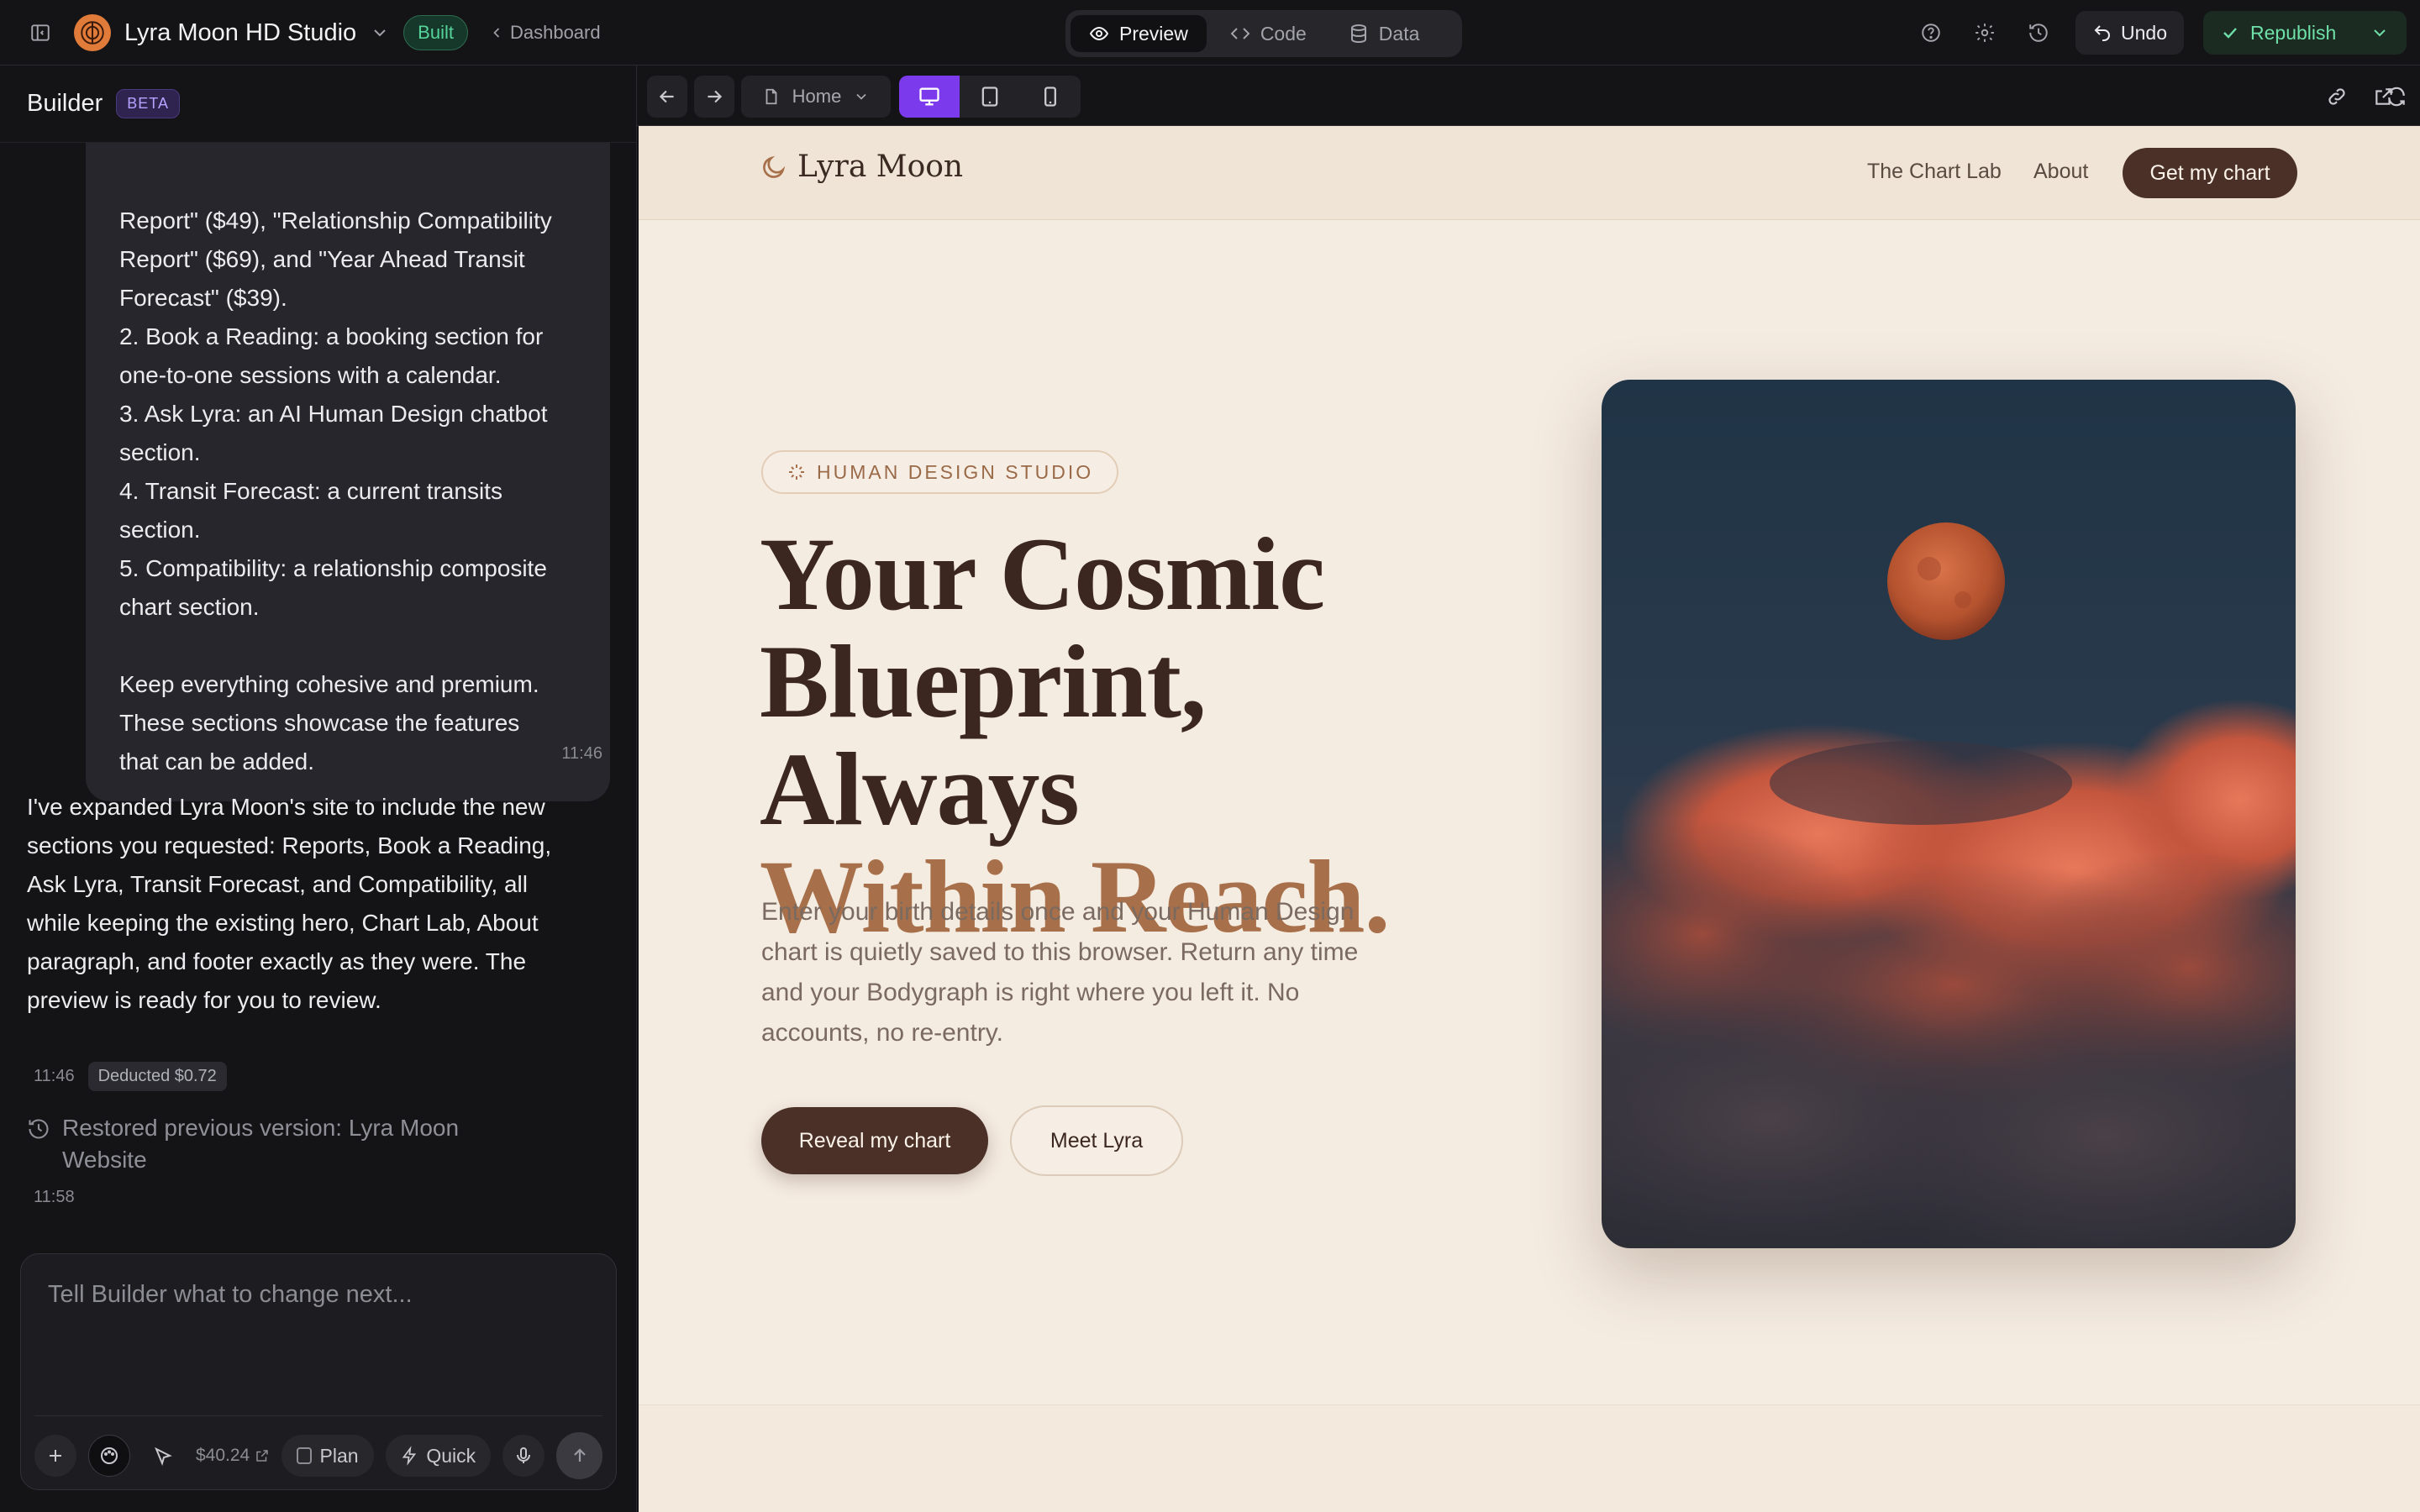 The height and width of the screenshot is (1512, 2420). What do you see at coordinates (54, 1197) in the screenshot?
I see `restore-time: 11:58` at bounding box center [54, 1197].